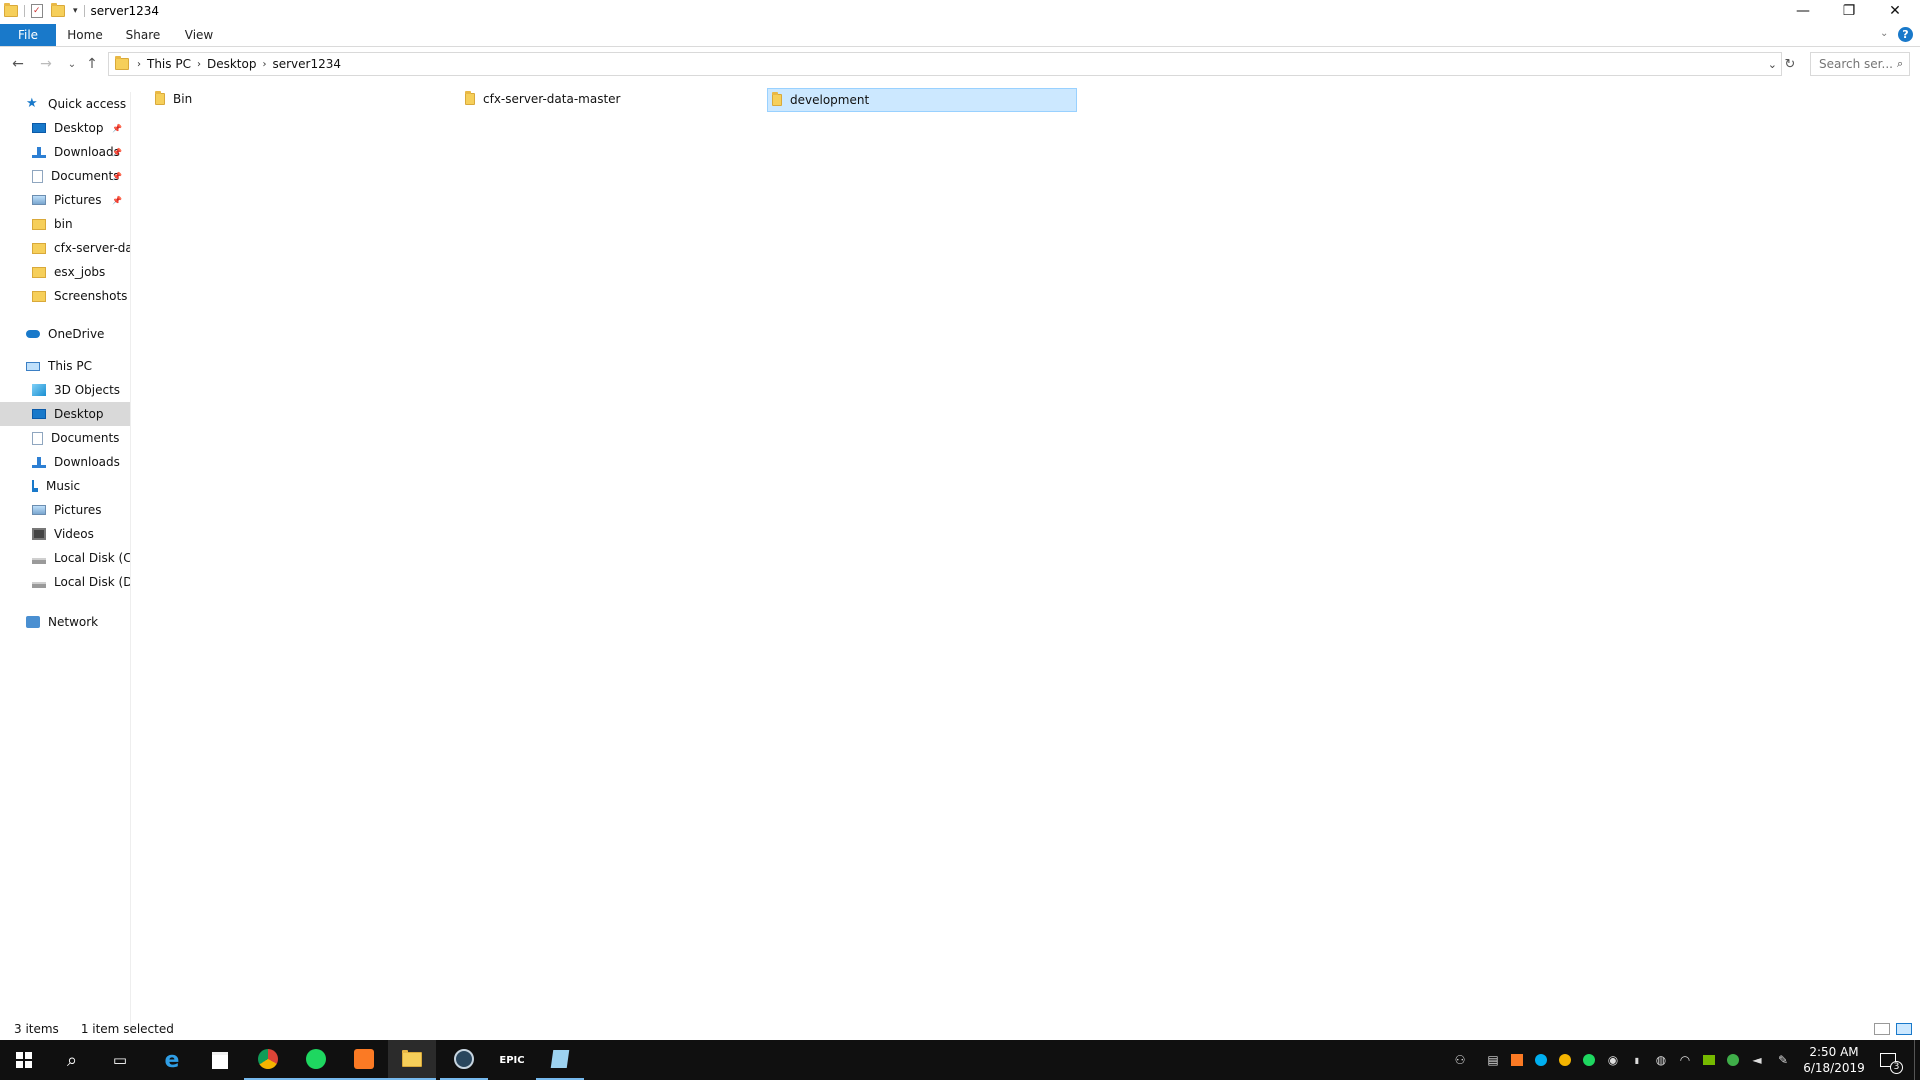  What do you see at coordinates (65, 438) in the screenshot?
I see `nav-pc-item: Documents` at bounding box center [65, 438].